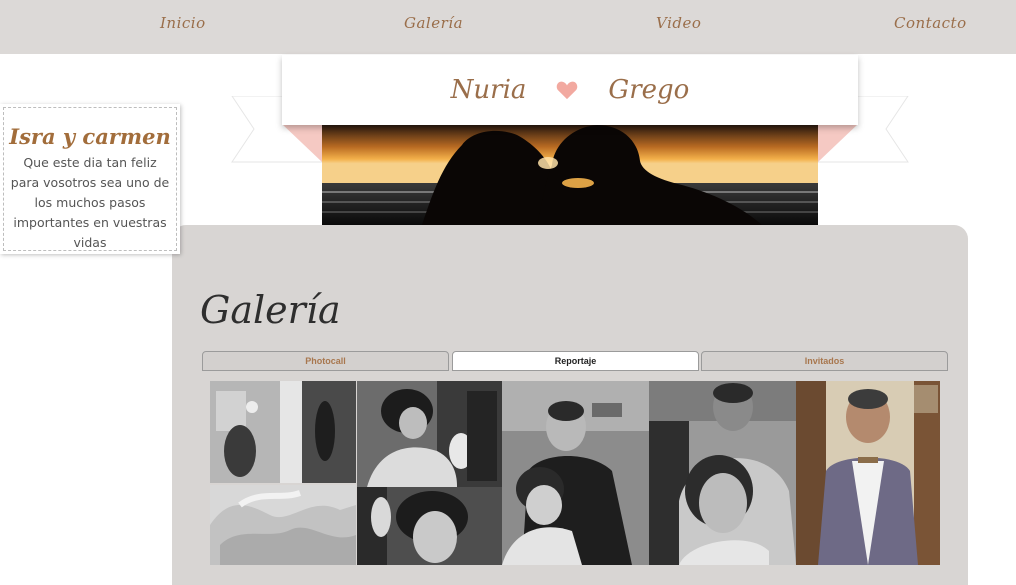  I want to click on nav-item-video: Video, so click(678, 23).